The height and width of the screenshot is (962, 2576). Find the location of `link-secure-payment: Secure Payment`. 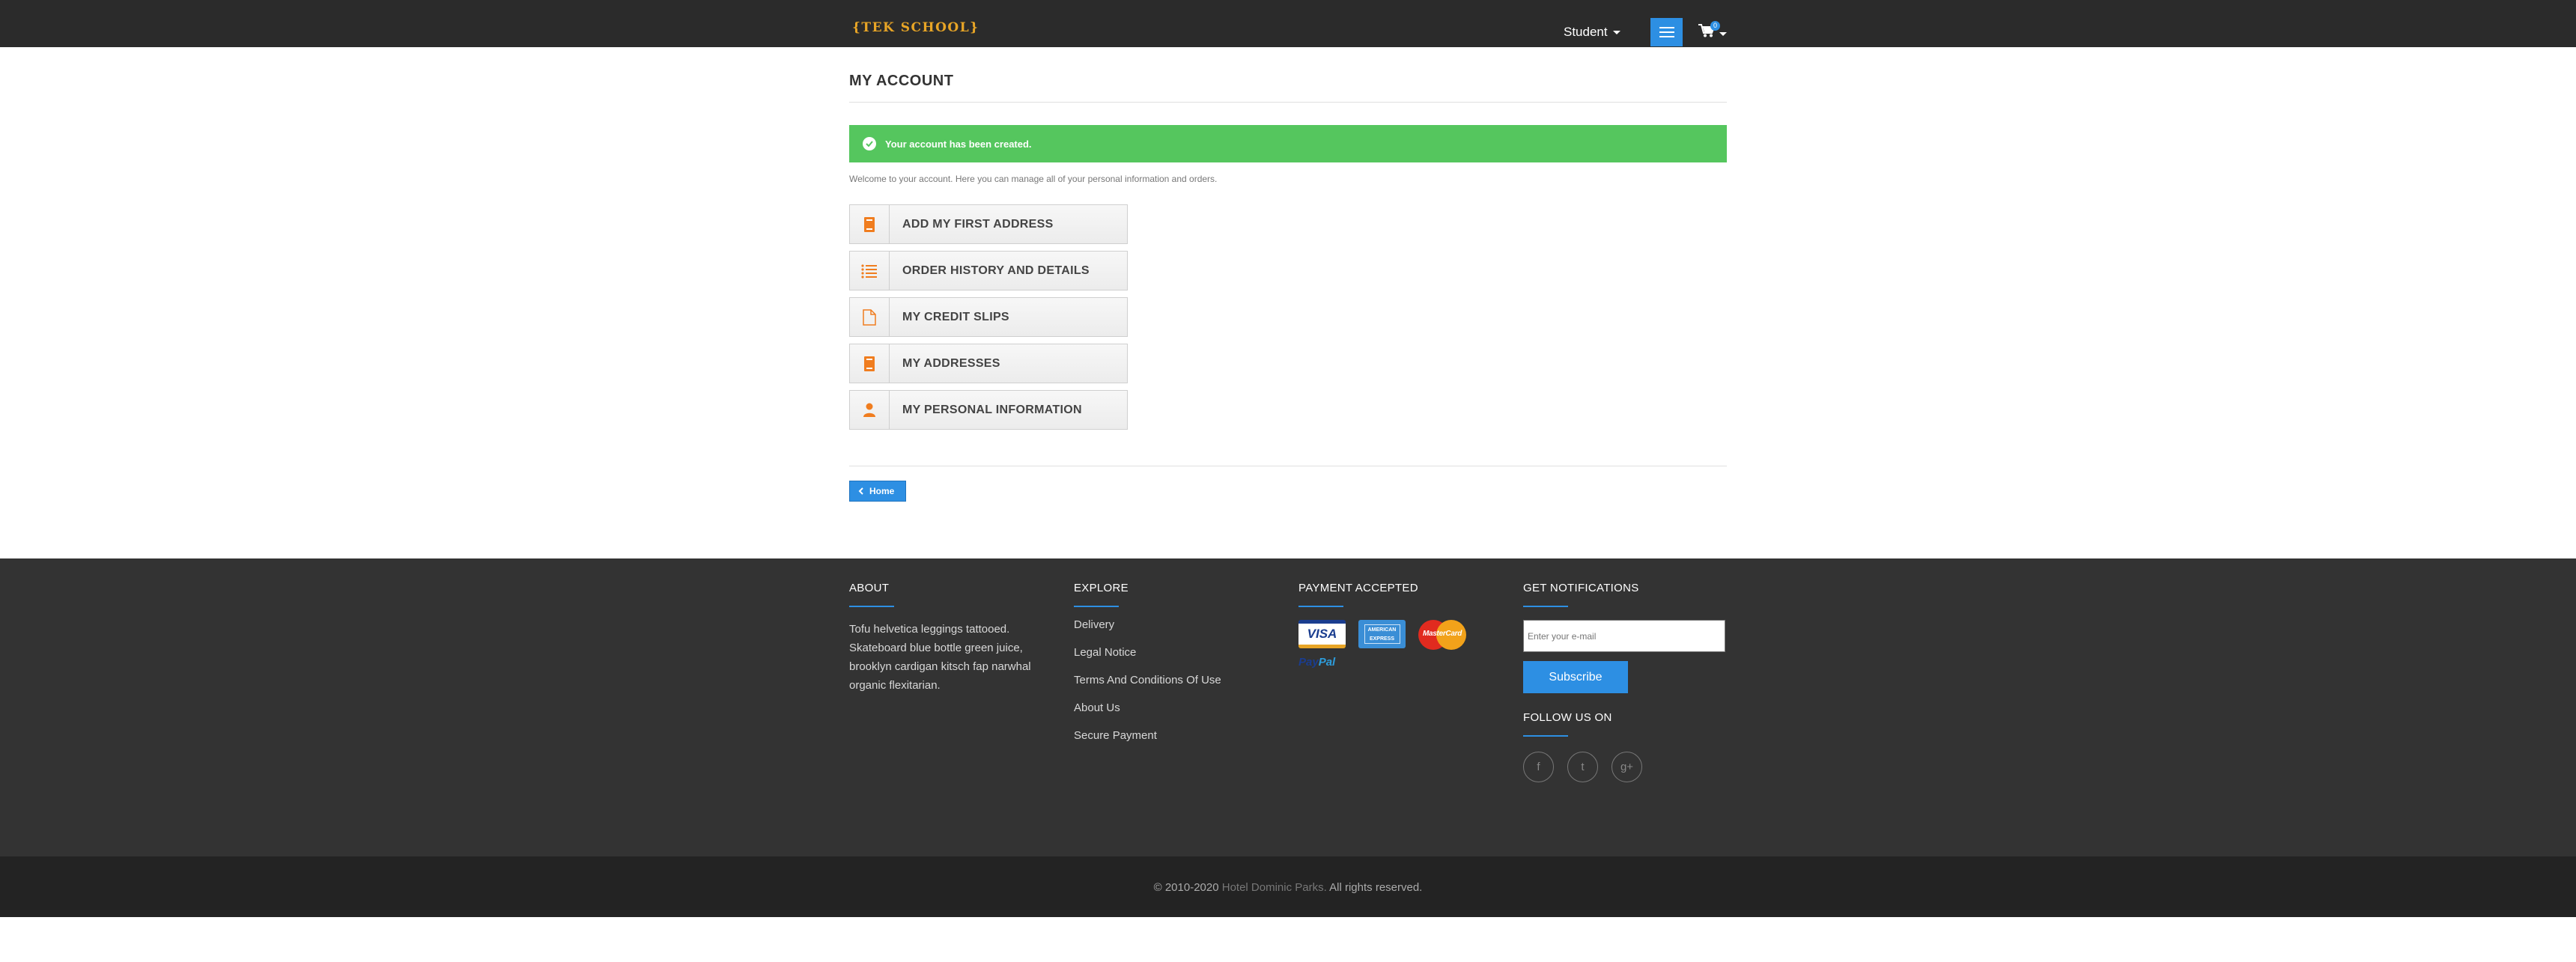

link-secure-payment: Secure Payment is located at coordinates (1147, 743).